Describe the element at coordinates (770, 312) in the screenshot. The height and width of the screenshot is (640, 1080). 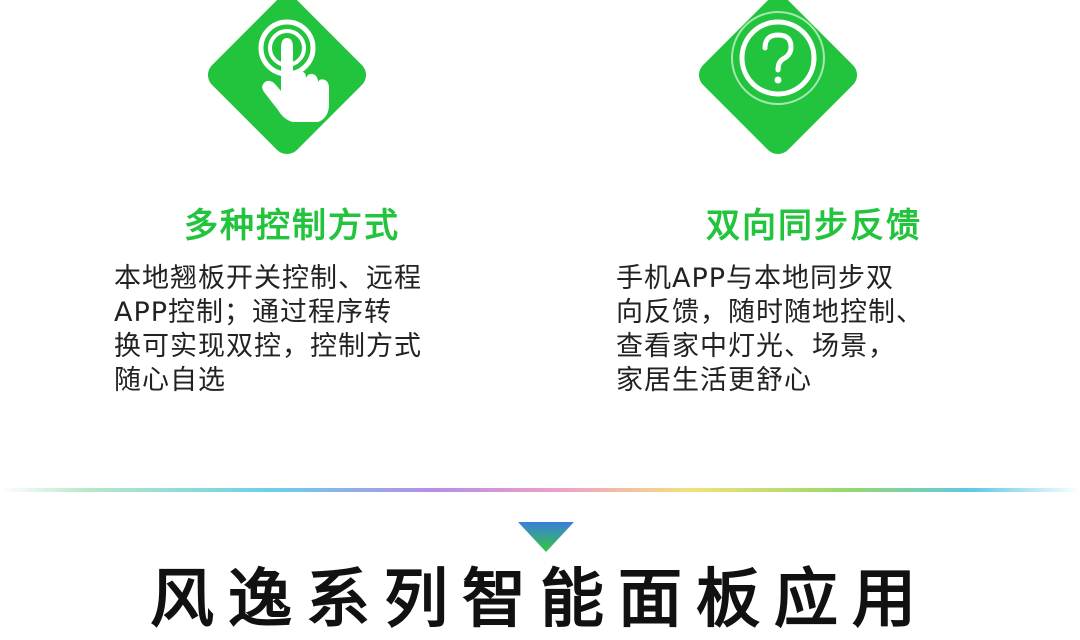
I see `description-line: 向反馈，随时随地控制、` at that location.